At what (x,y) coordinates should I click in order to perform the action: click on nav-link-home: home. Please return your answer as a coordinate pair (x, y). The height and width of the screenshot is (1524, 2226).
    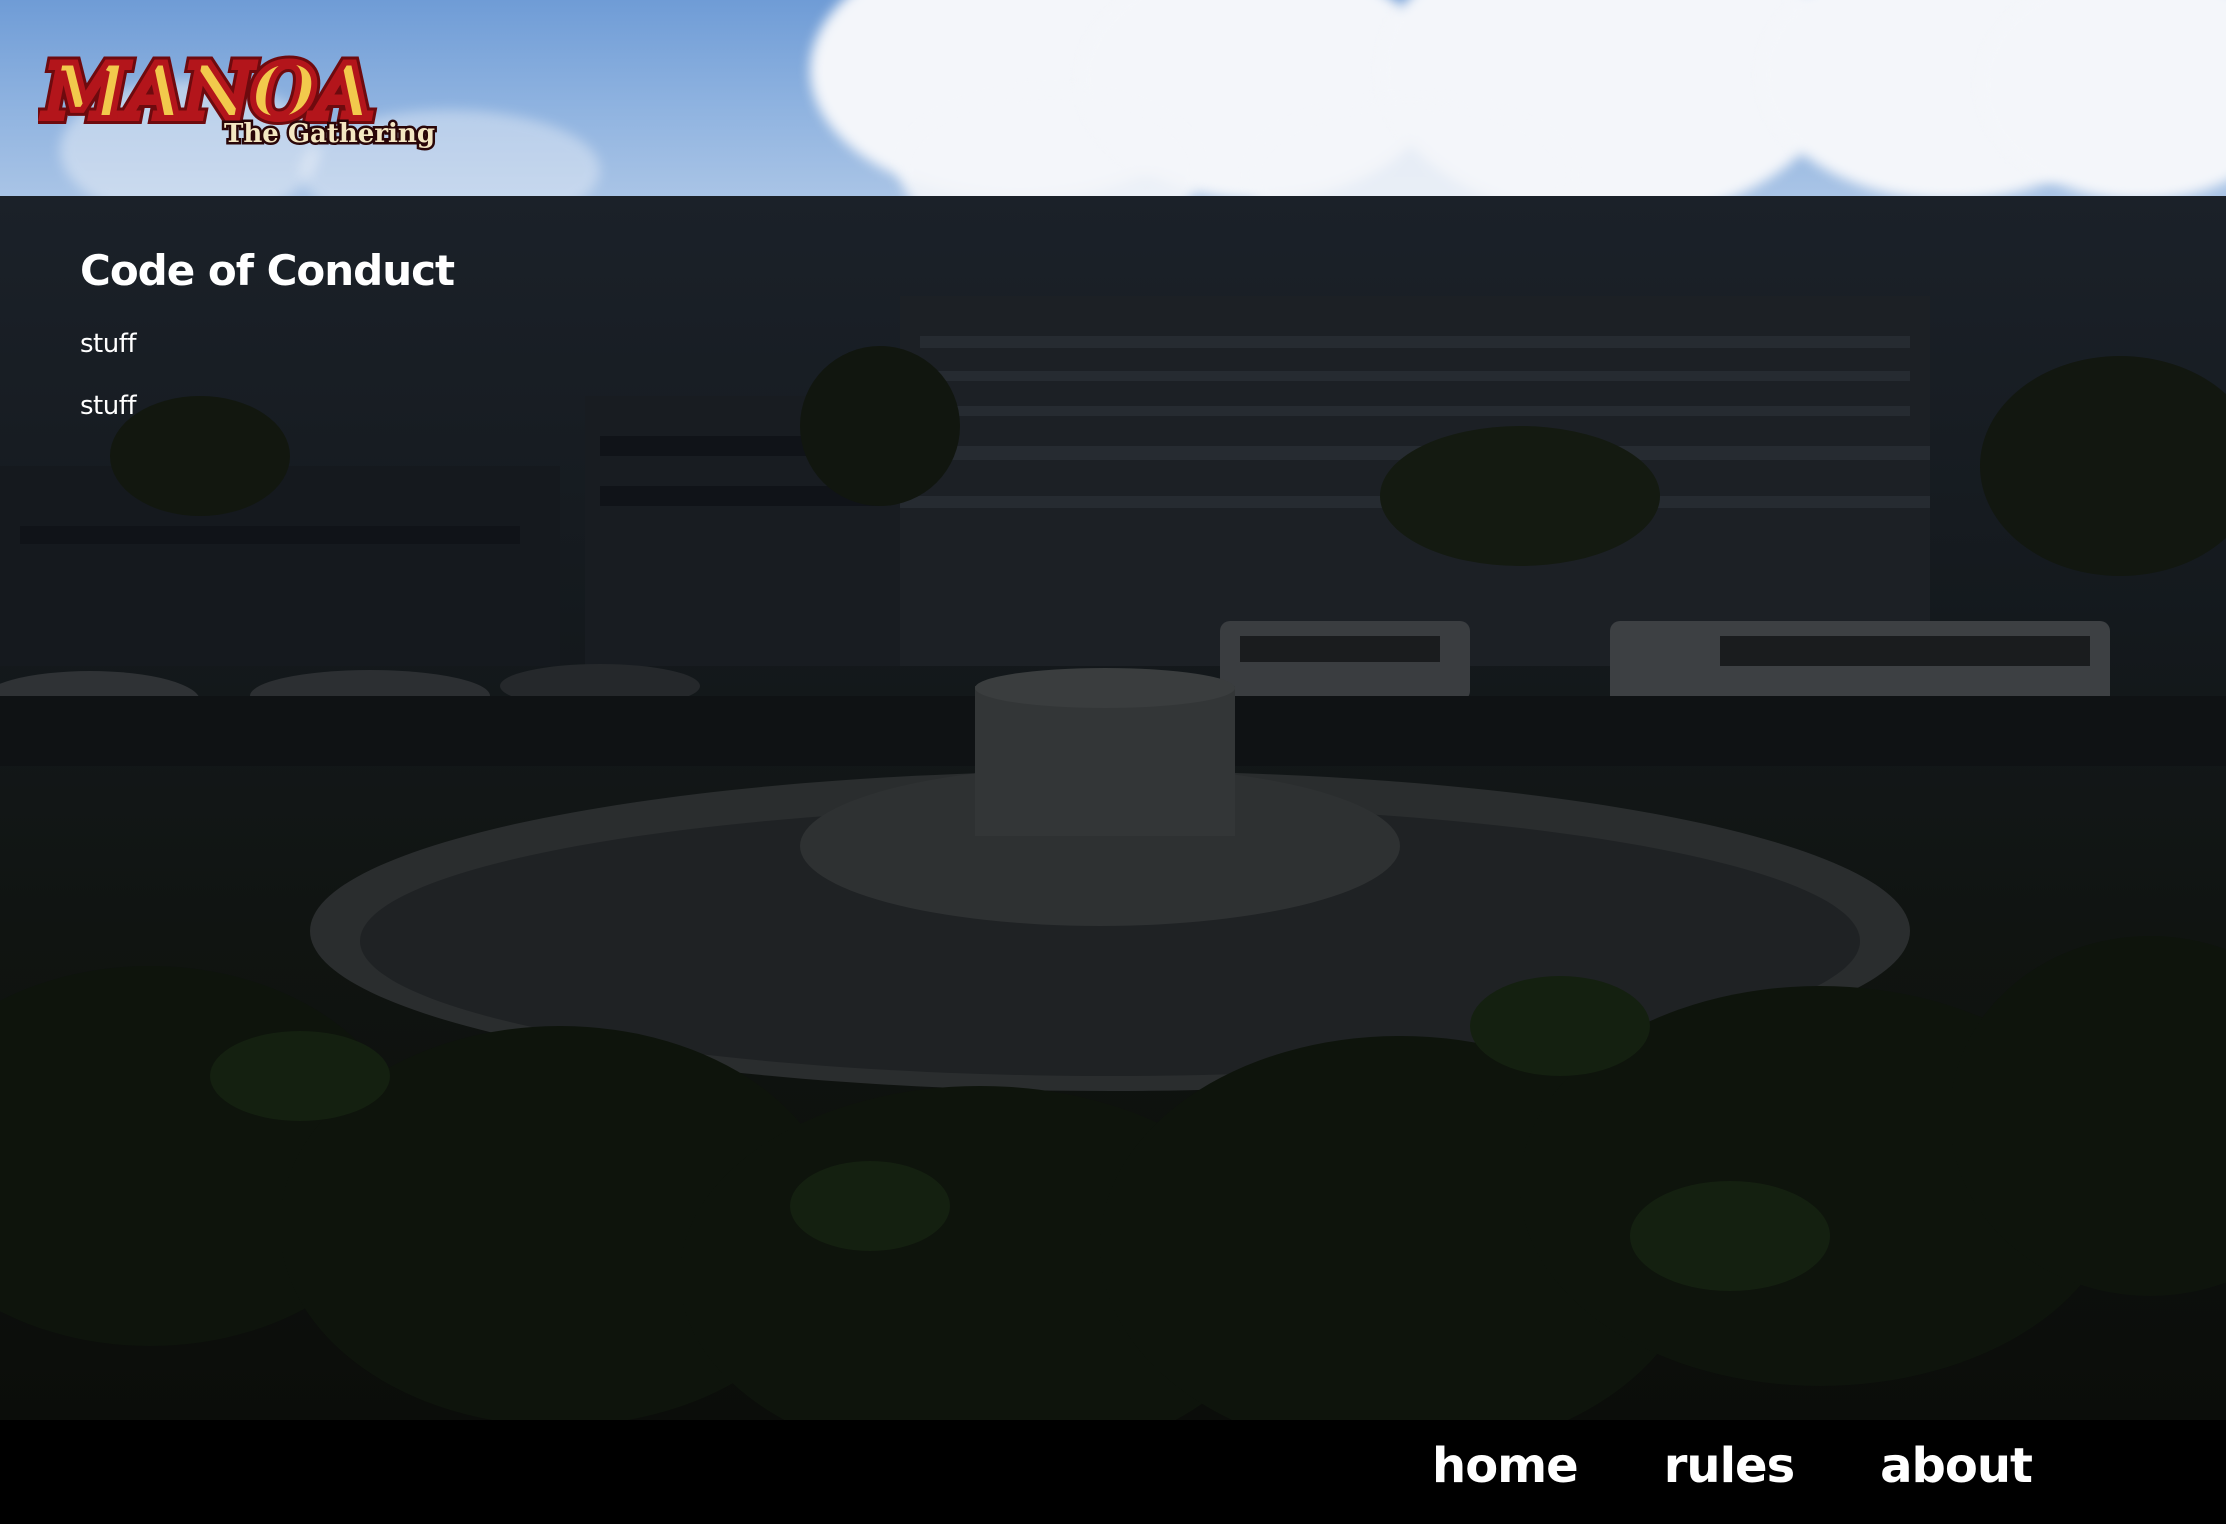
    Looking at the image, I should click on (1505, 1466).